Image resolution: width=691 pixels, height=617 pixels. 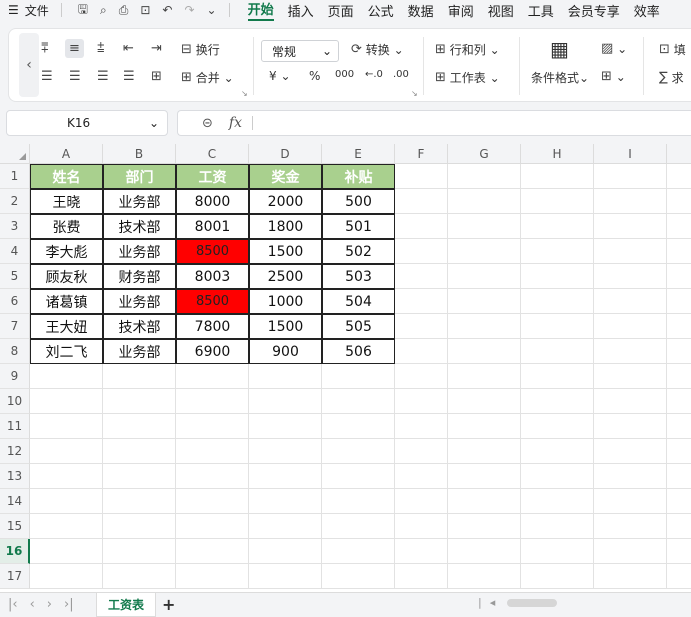 I want to click on table-cell: 诸葛镇, so click(x=66, y=301).